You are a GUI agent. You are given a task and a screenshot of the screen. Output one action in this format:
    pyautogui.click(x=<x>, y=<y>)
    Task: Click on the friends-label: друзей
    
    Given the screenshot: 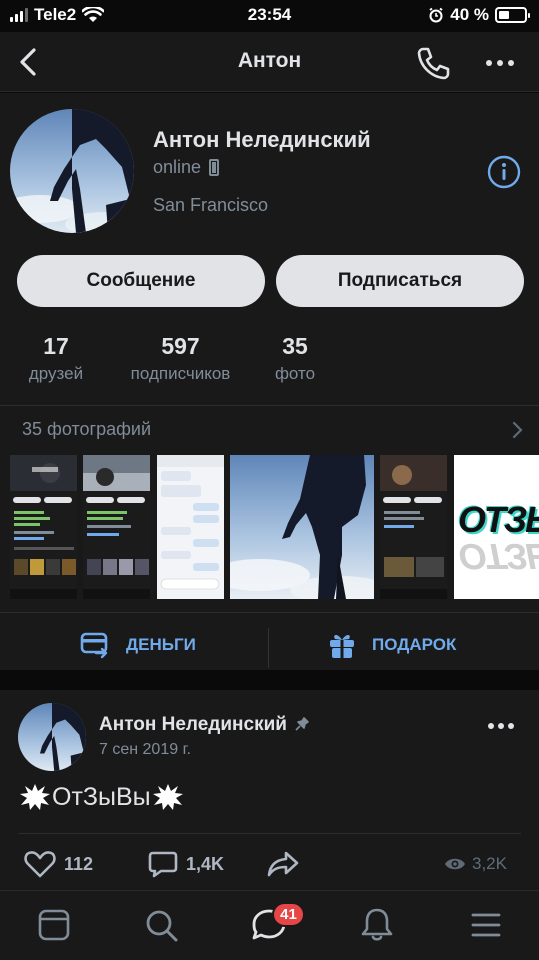 What is the action you would take?
    pyautogui.click(x=56, y=373)
    